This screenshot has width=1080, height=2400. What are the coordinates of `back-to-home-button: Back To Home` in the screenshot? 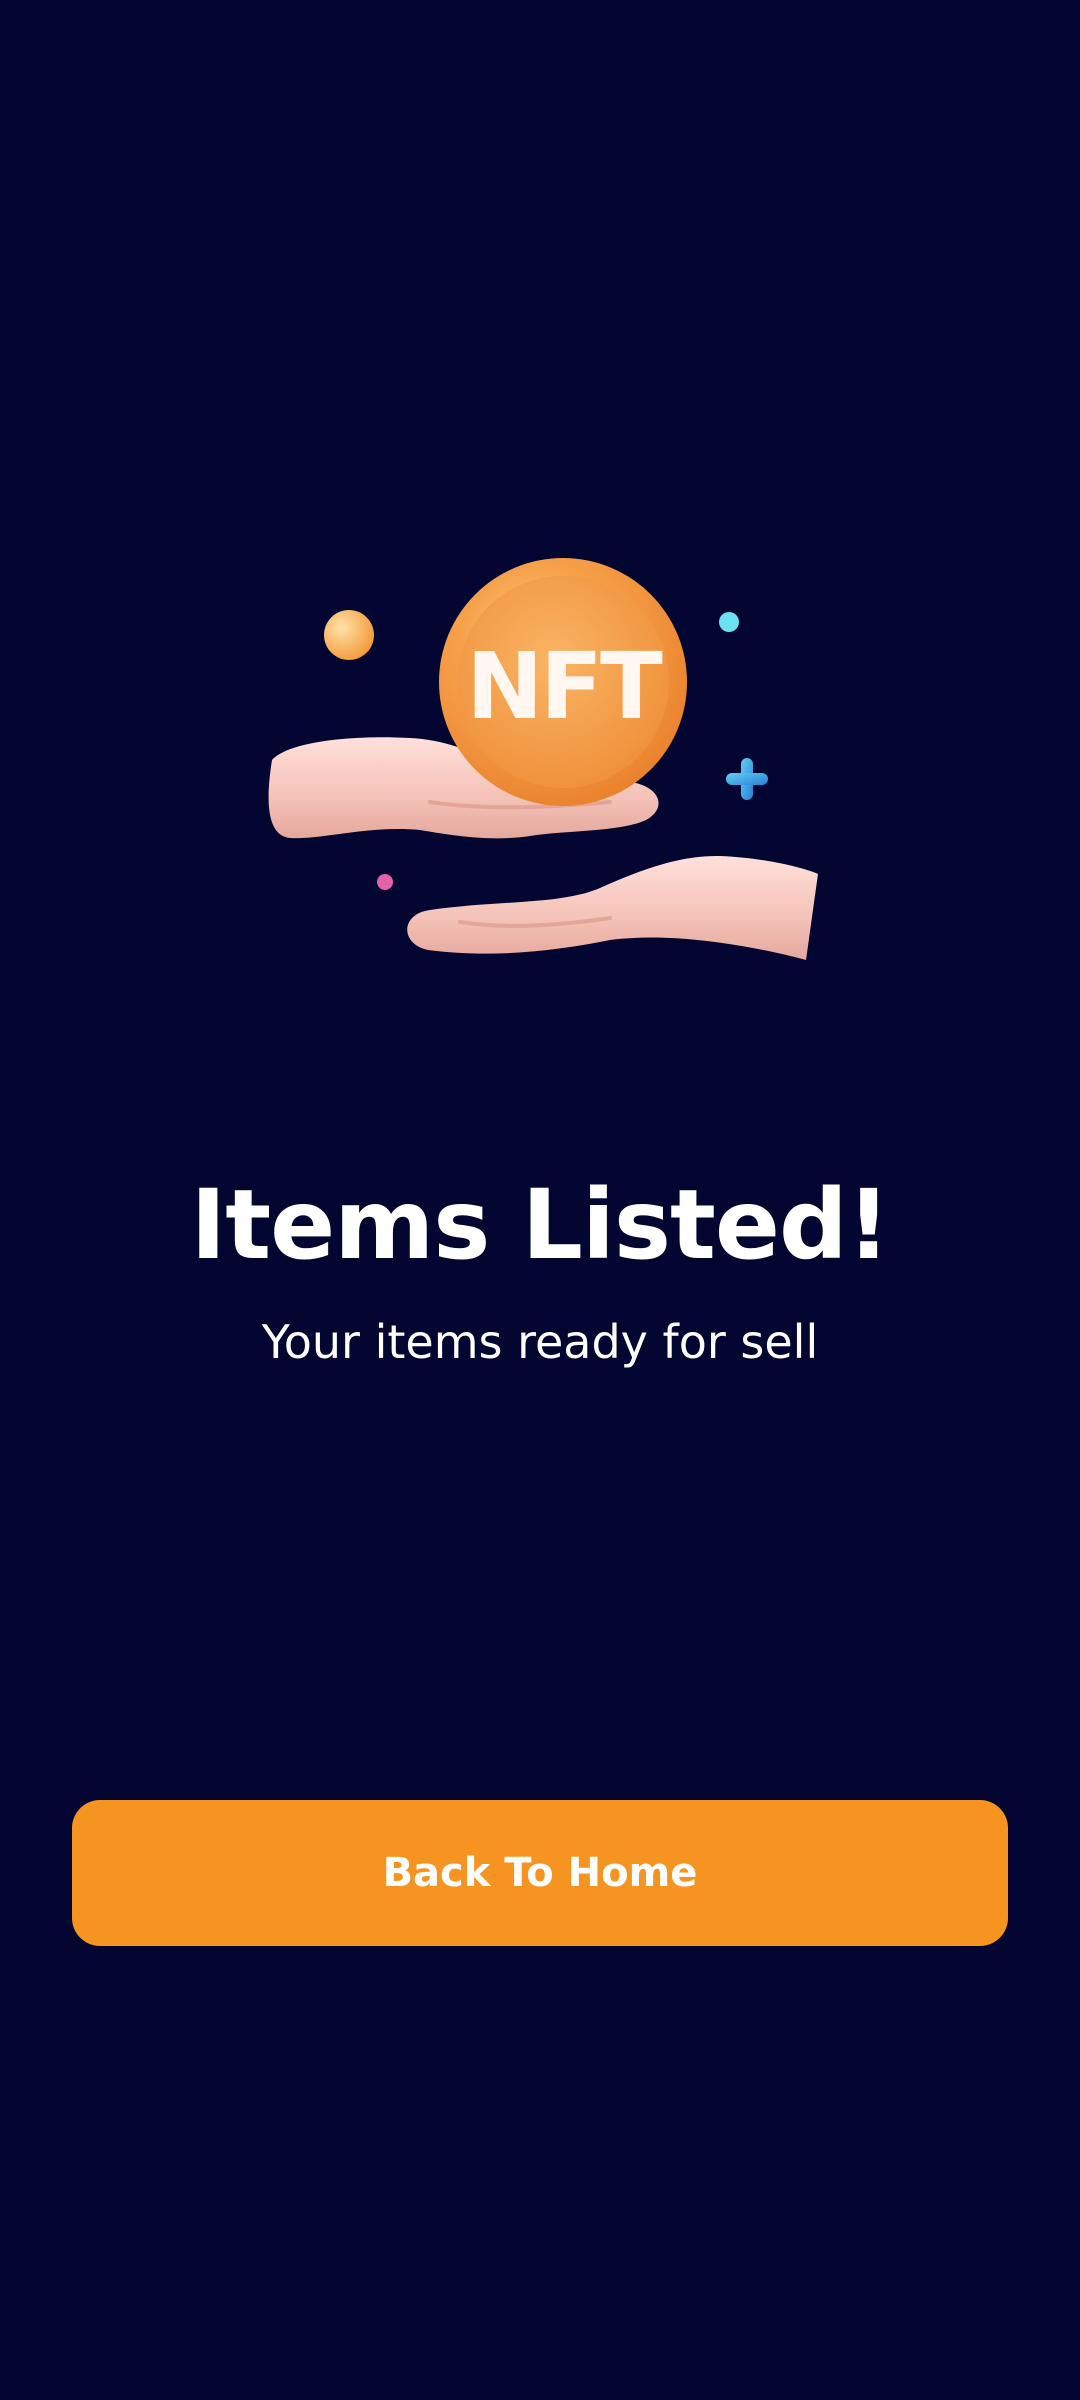 It's located at (540, 1873).